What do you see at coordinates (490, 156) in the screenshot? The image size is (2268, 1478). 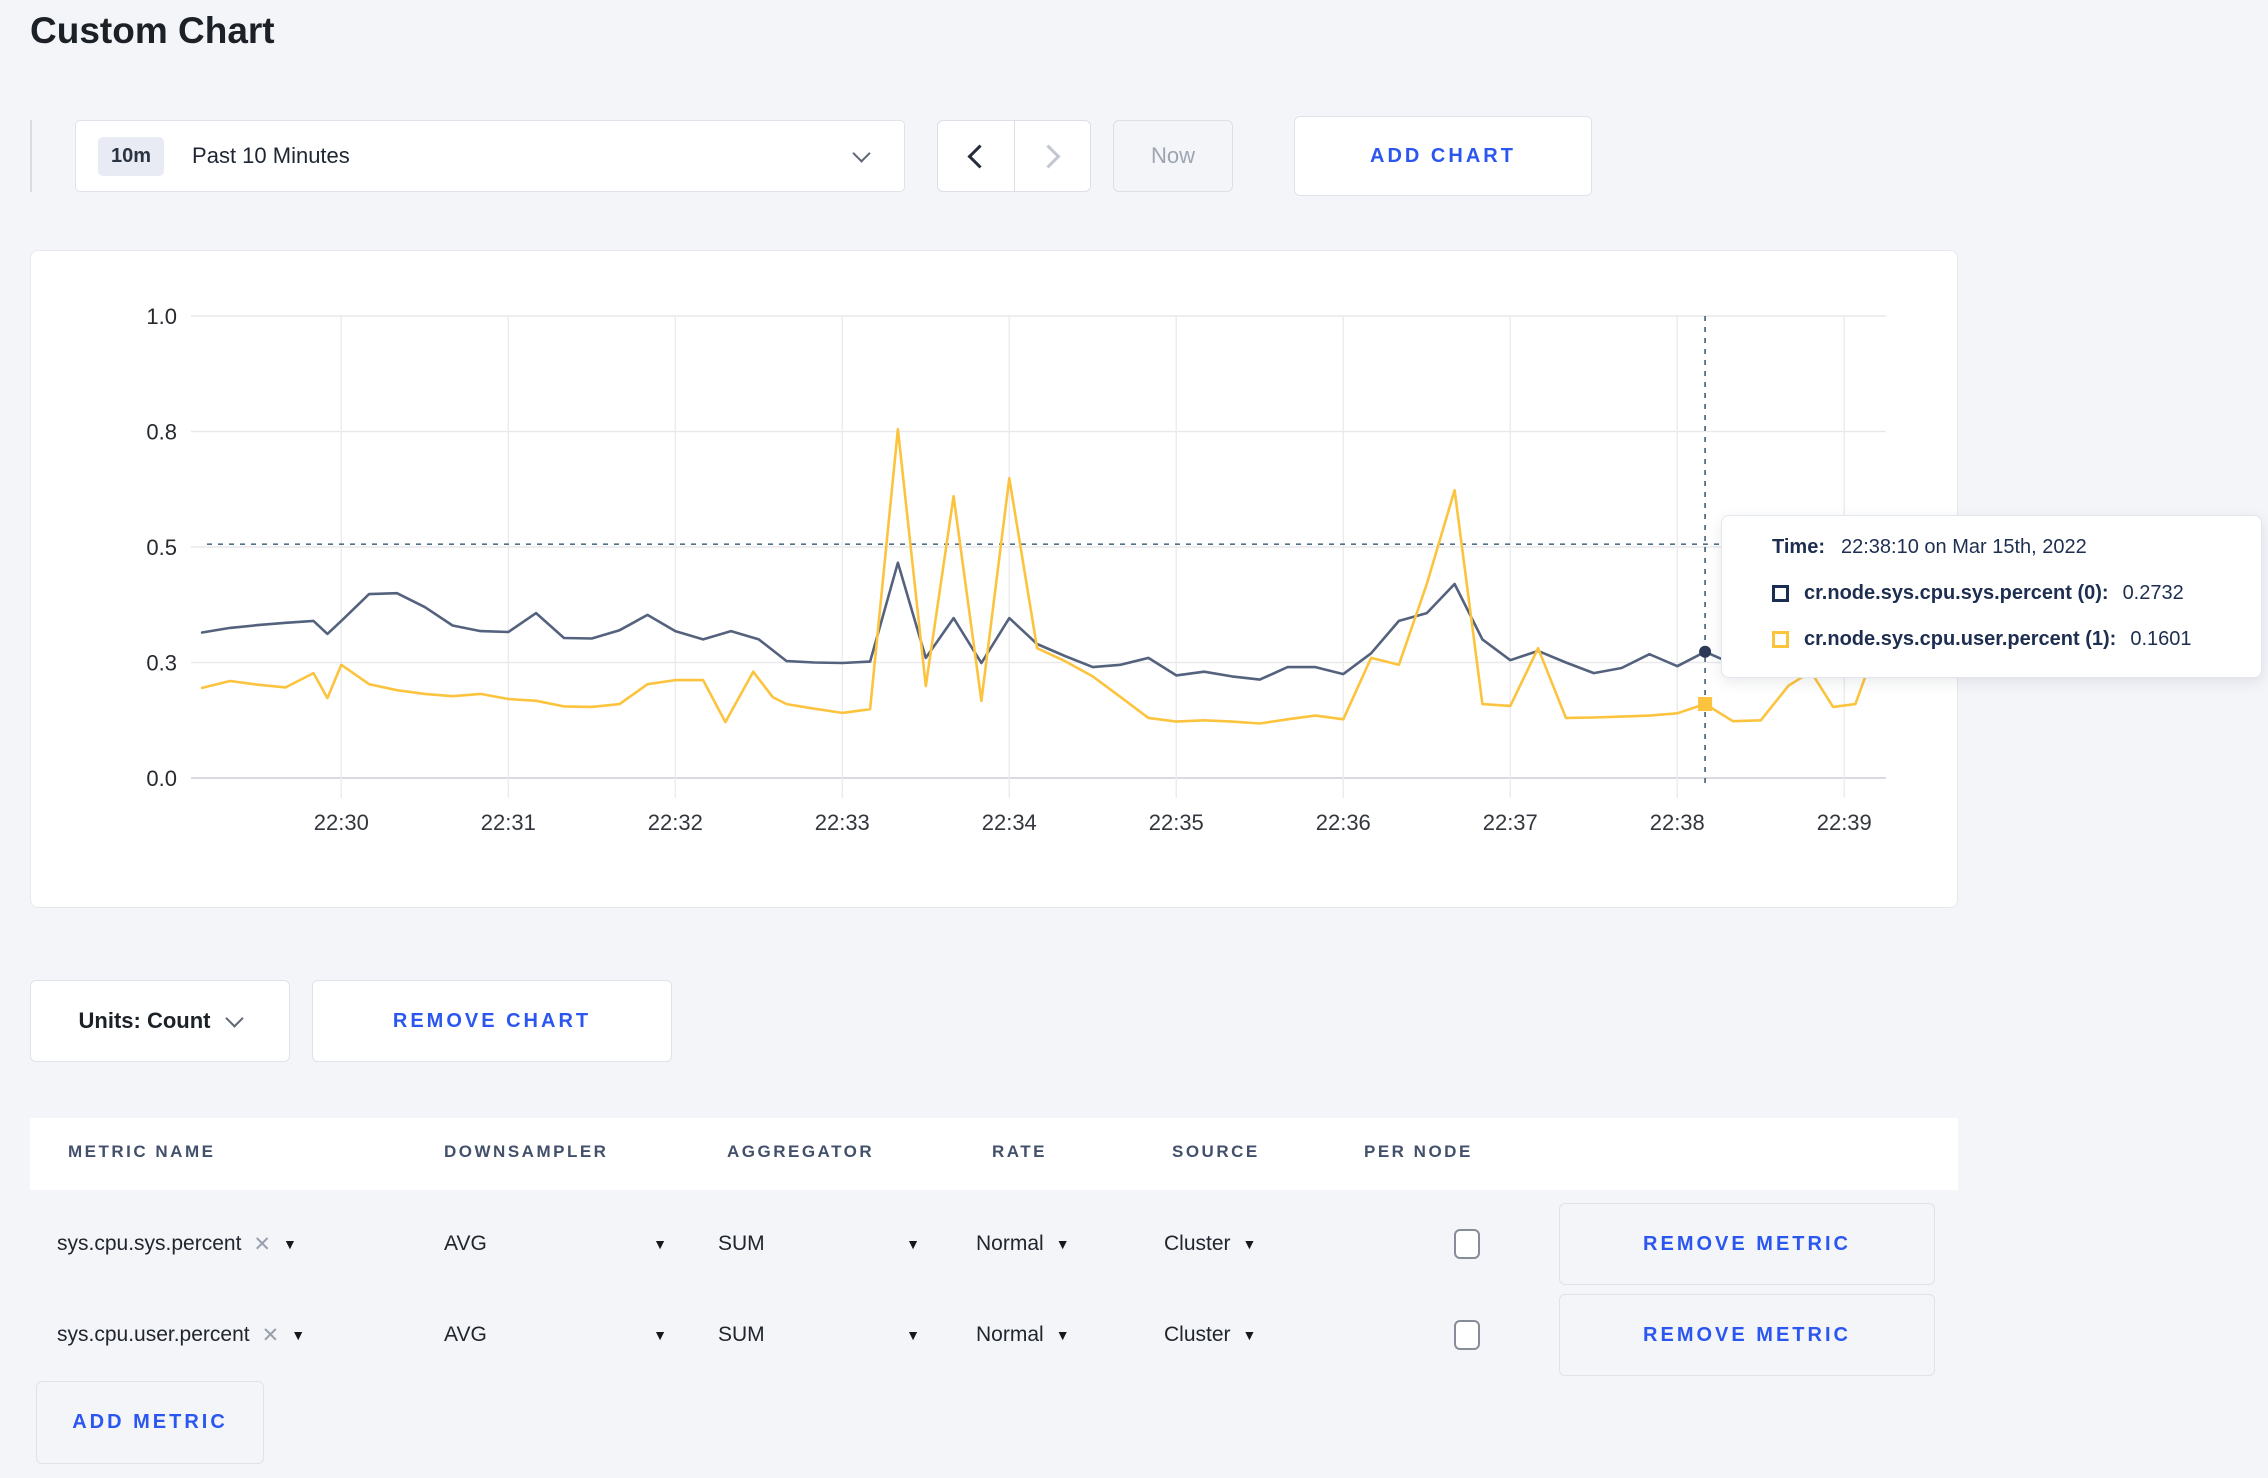 I see `time-range-select: 10m Past 10 Minutes` at bounding box center [490, 156].